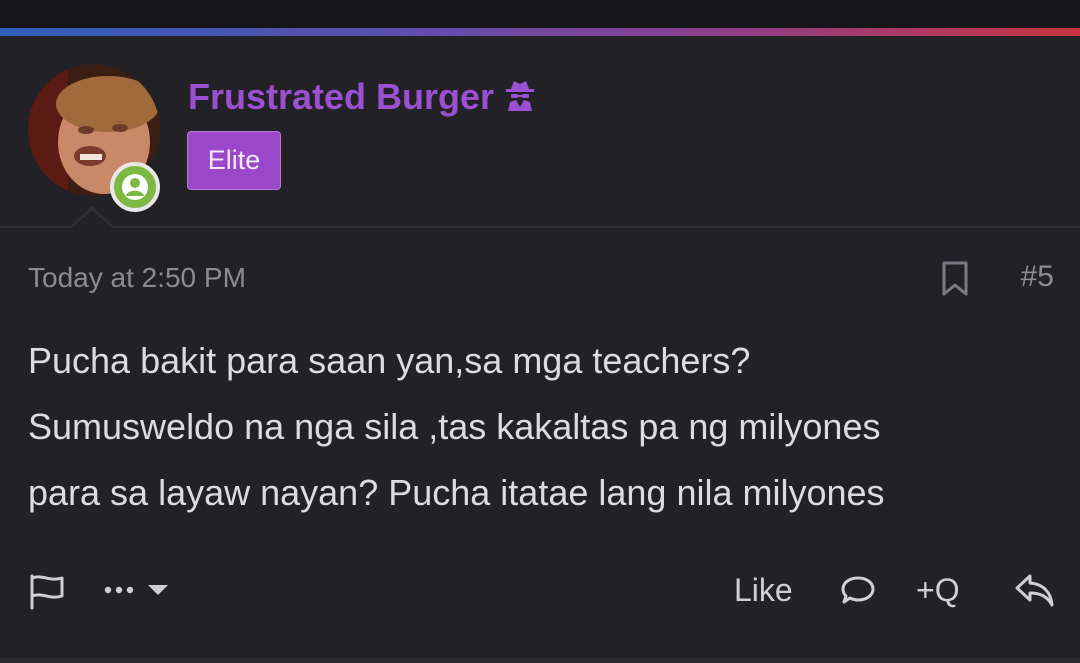 The height and width of the screenshot is (663, 1080). I want to click on bookmark-icon, so click(955, 279).